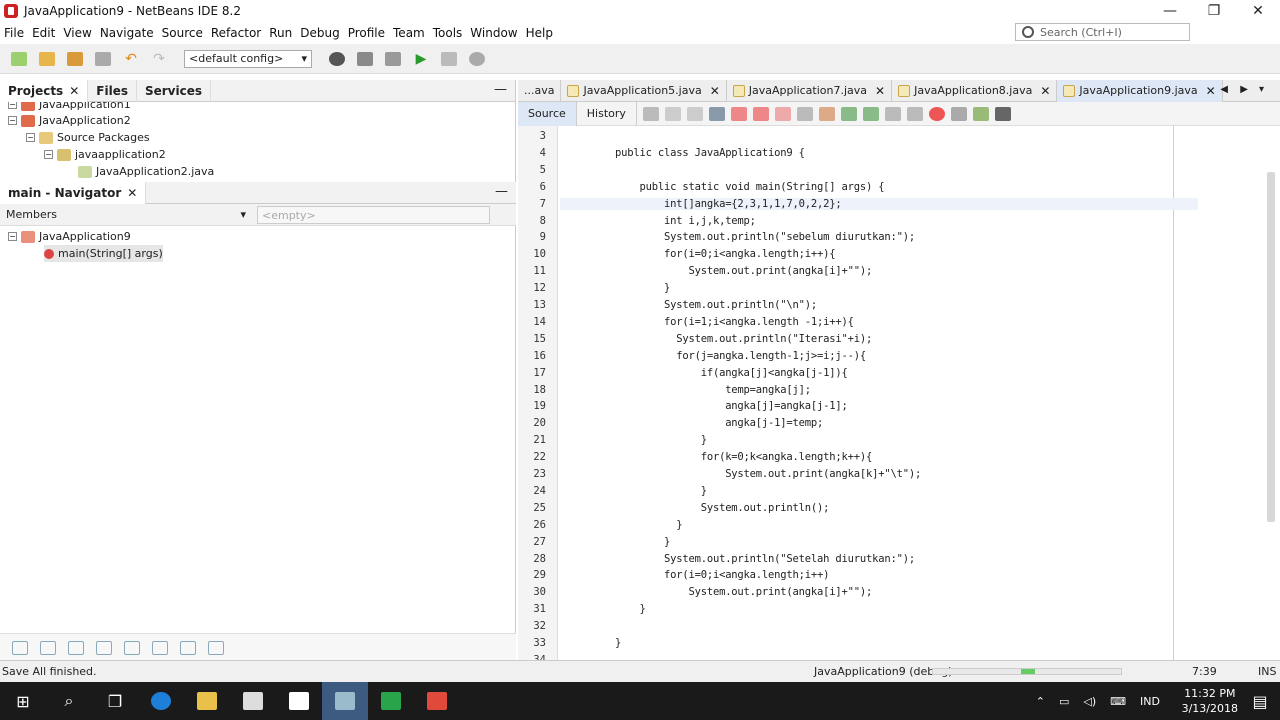 This screenshot has width=1280, height=720. Describe the element at coordinates (1260, 701) in the screenshot. I see `notification-button: ▤` at that location.